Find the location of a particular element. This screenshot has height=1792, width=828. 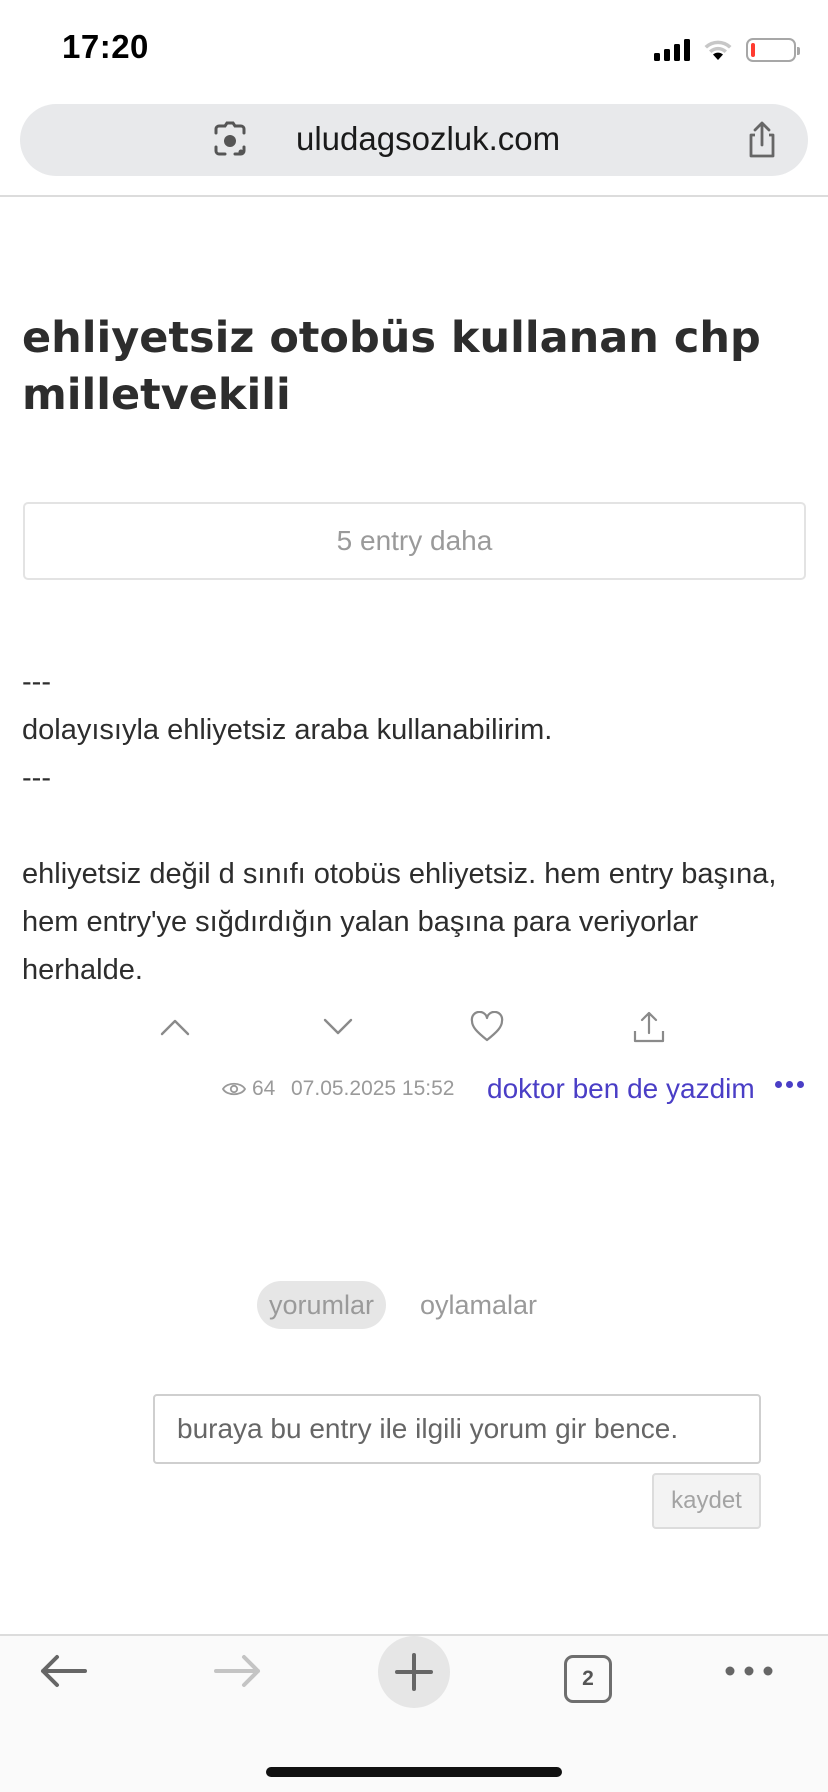

more-entries-button: 5 entry daha is located at coordinates (414, 541).